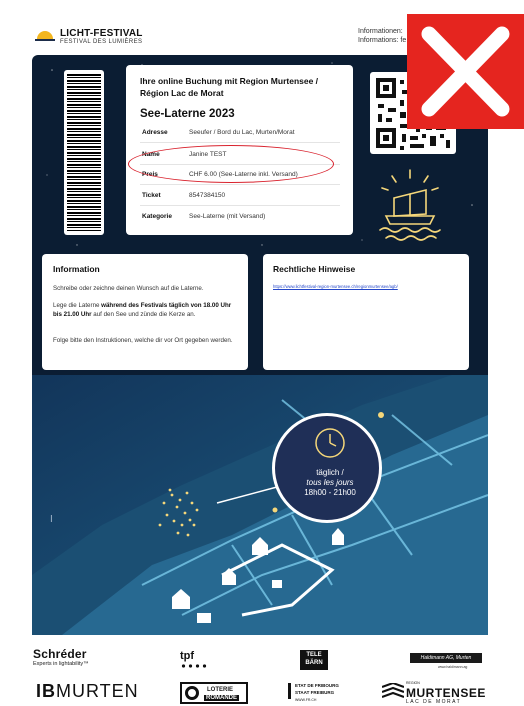 This screenshot has height=706, width=524. I want to click on text-cursor-icon: I, so click(51, 519).